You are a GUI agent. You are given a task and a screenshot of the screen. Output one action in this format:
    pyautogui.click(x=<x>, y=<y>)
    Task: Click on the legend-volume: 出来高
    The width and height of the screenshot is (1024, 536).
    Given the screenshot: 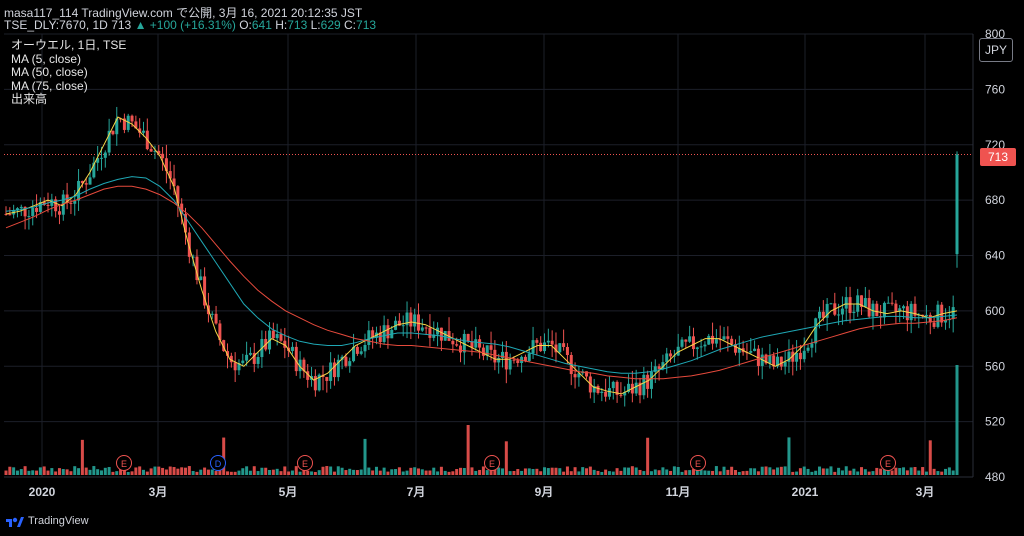 What is the action you would take?
    pyautogui.click(x=29, y=99)
    